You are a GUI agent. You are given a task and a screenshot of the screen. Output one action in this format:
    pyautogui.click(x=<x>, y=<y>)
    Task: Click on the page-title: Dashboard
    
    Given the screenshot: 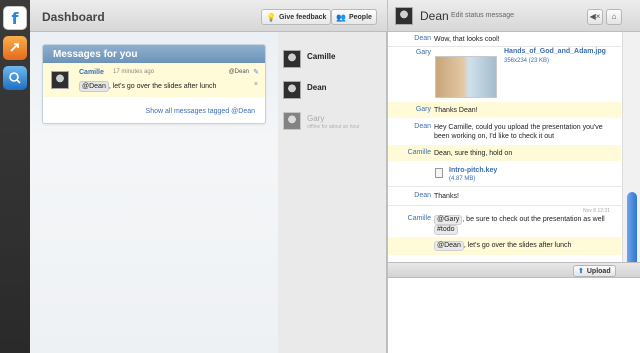 What is the action you would take?
    pyautogui.click(x=73, y=17)
    